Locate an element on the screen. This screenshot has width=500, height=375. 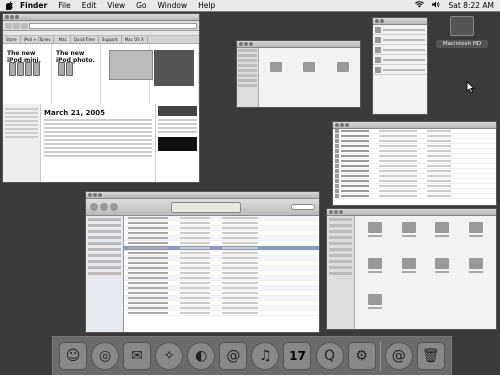
menu-finder: Finder is located at coordinates (33, 6).